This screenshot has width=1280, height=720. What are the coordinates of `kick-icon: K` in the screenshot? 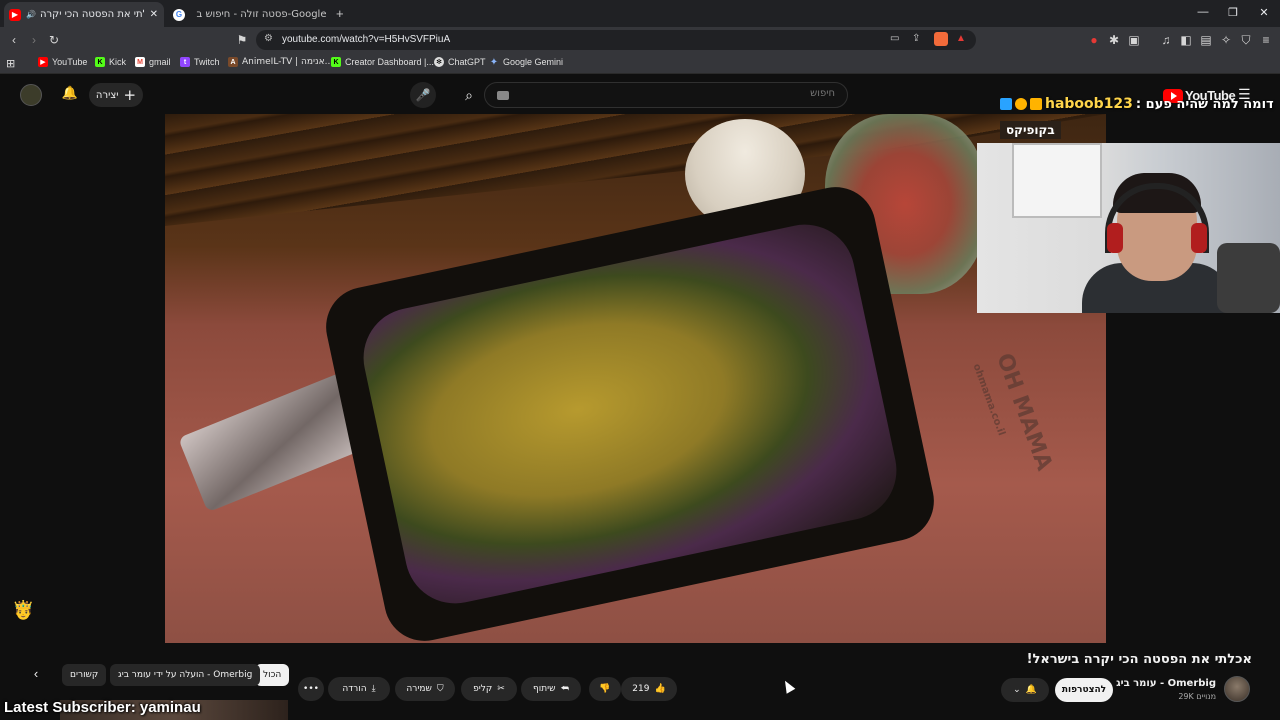 It's located at (100, 62).